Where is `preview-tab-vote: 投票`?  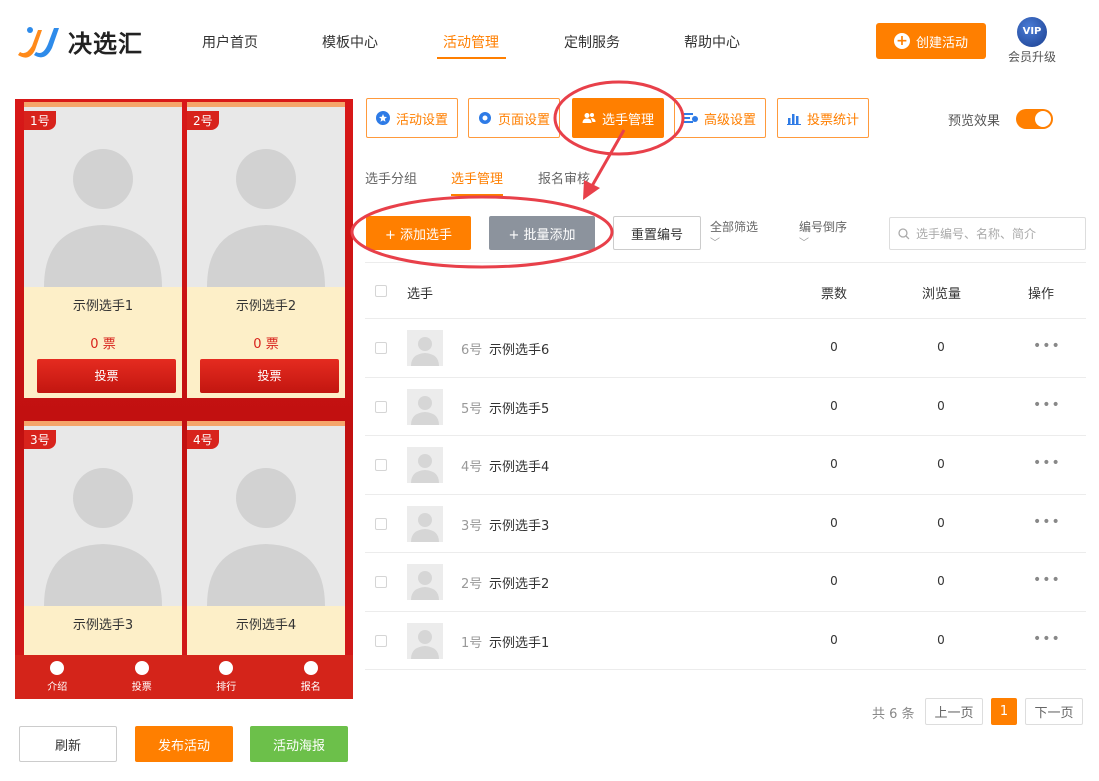 preview-tab-vote: 投票 is located at coordinates (142, 677).